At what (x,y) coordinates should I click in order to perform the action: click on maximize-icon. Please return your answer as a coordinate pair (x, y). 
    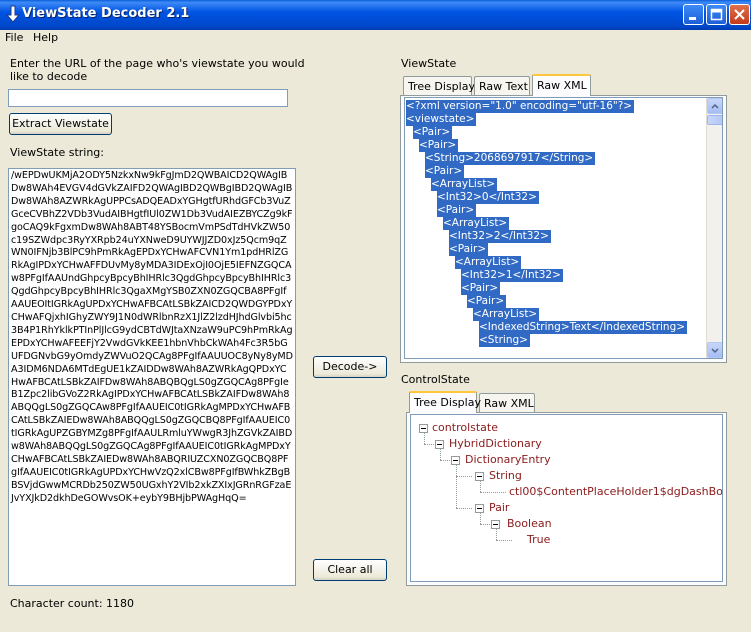
    Looking at the image, I should click on (716, 14).